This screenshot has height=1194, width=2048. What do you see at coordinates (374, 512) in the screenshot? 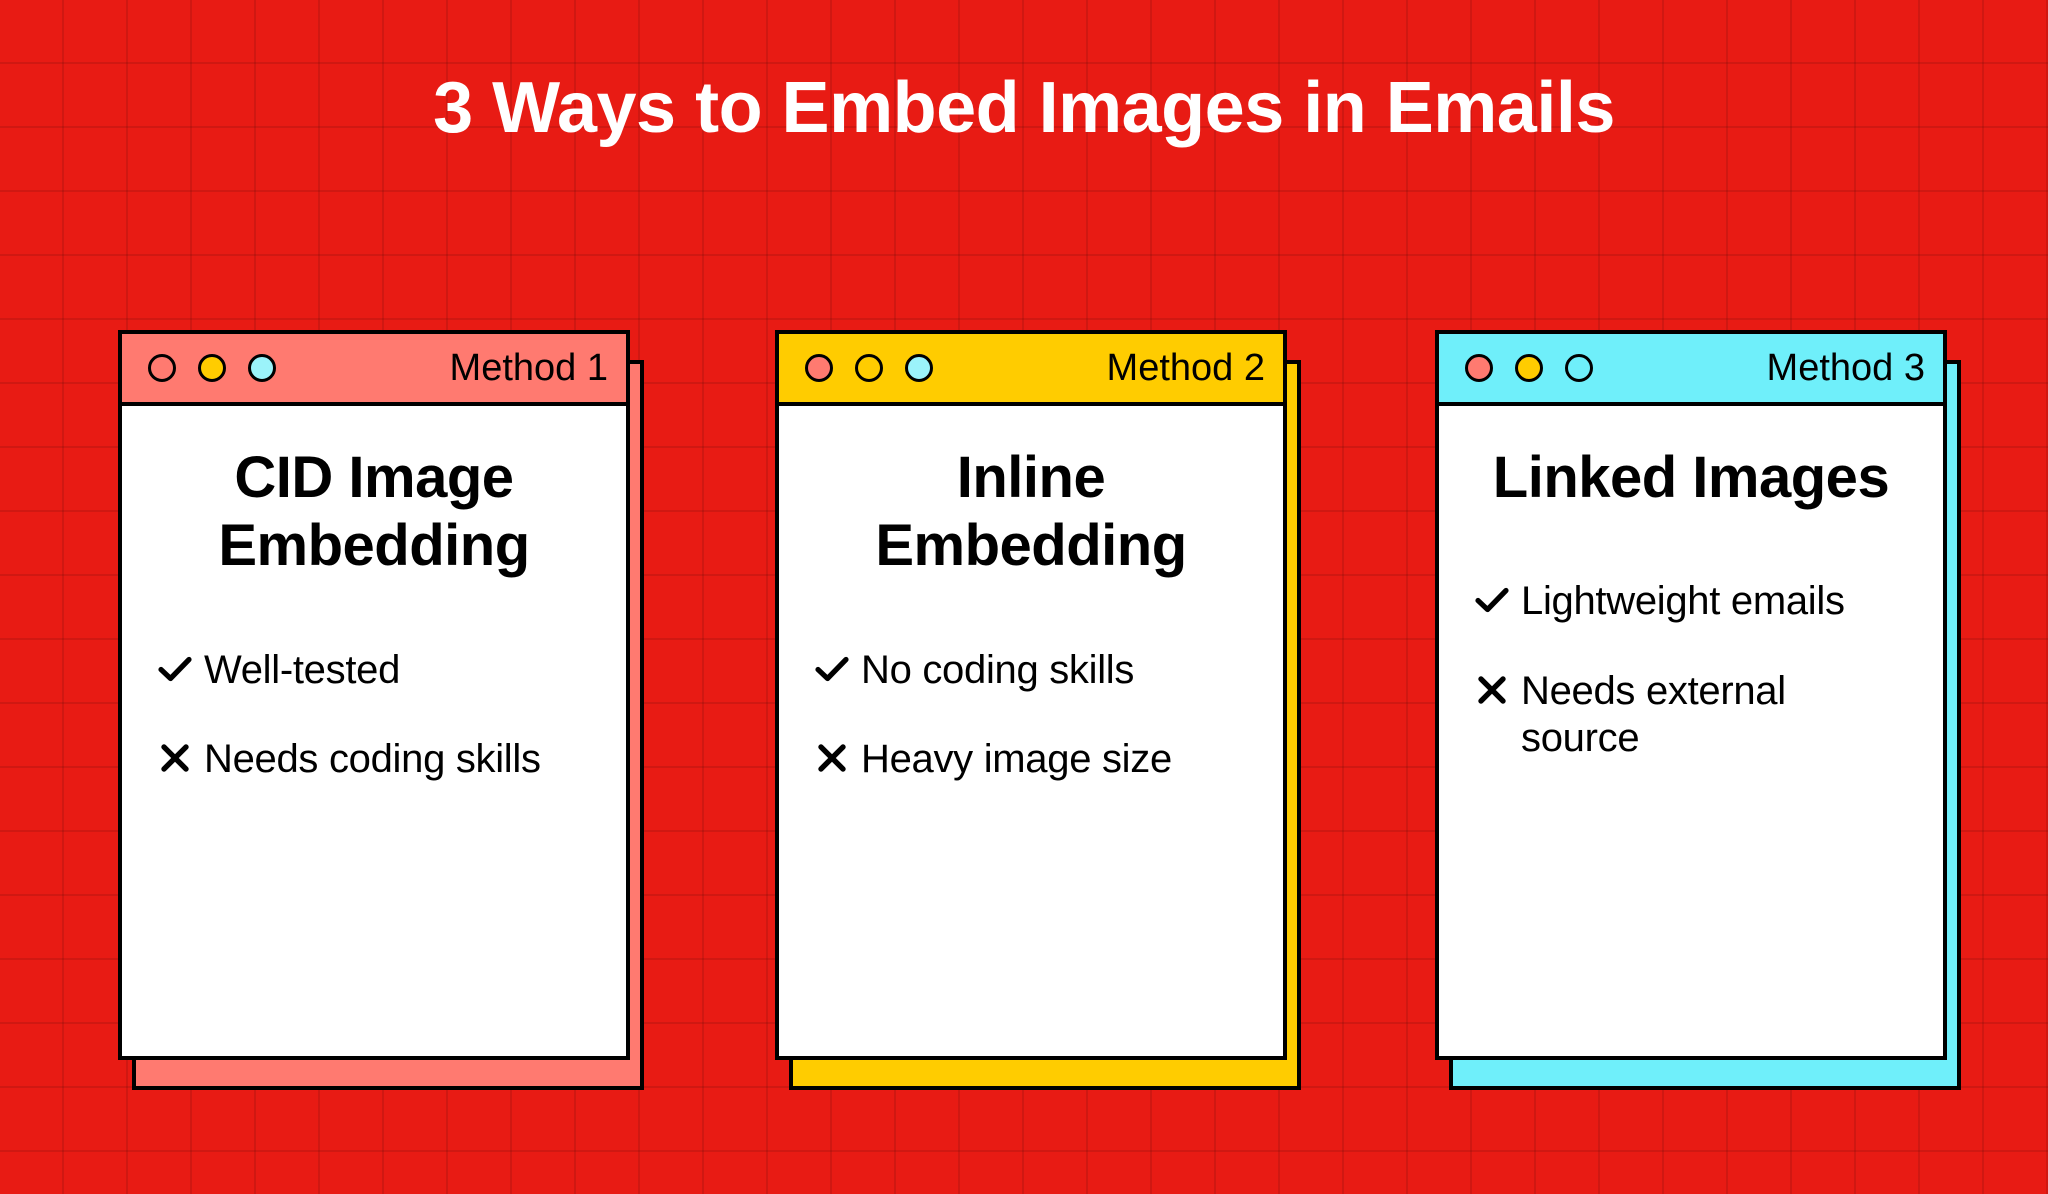
I see `card-method-title: CID Image Embedding` at bounding box center [374, 512].